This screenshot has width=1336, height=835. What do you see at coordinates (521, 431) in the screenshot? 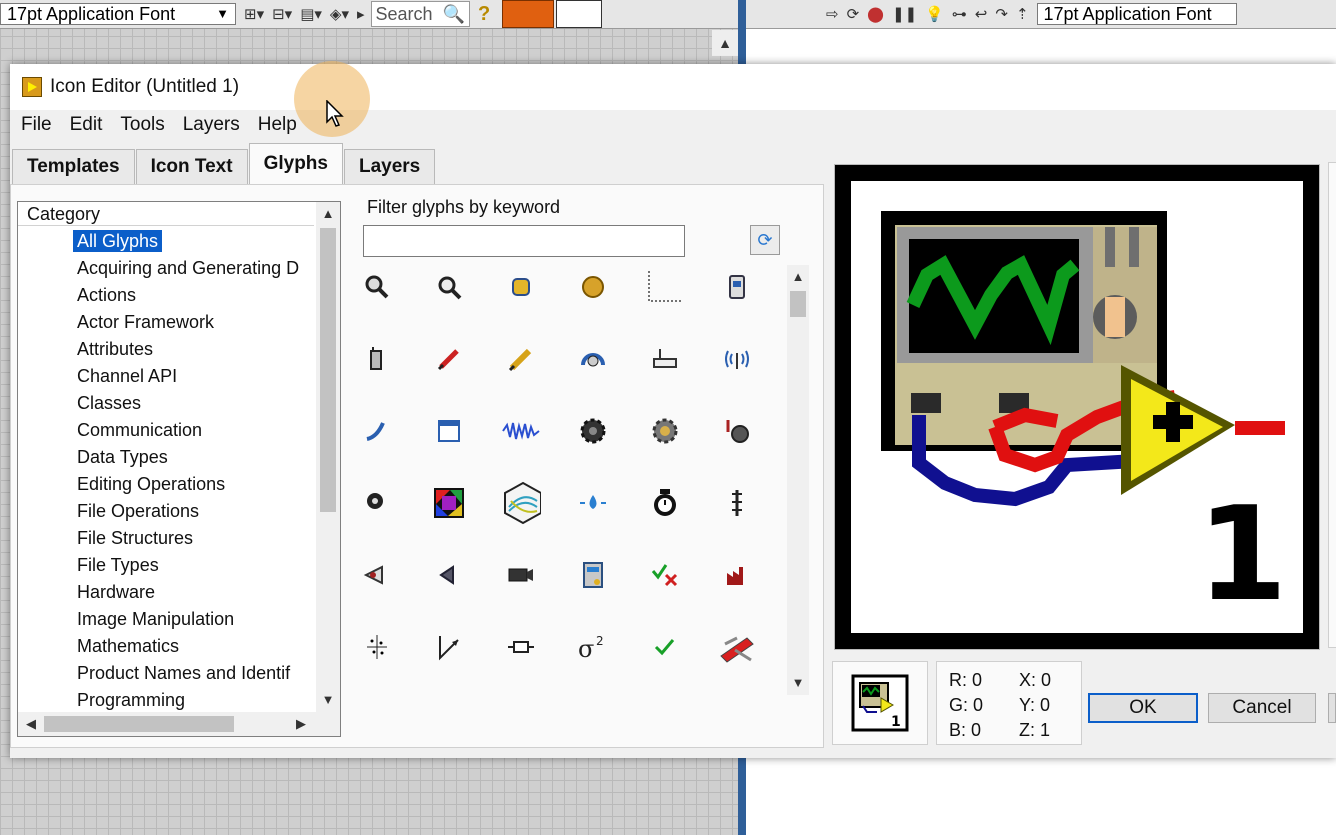
I see `waveform-icon` at bounding box center [521, 431].